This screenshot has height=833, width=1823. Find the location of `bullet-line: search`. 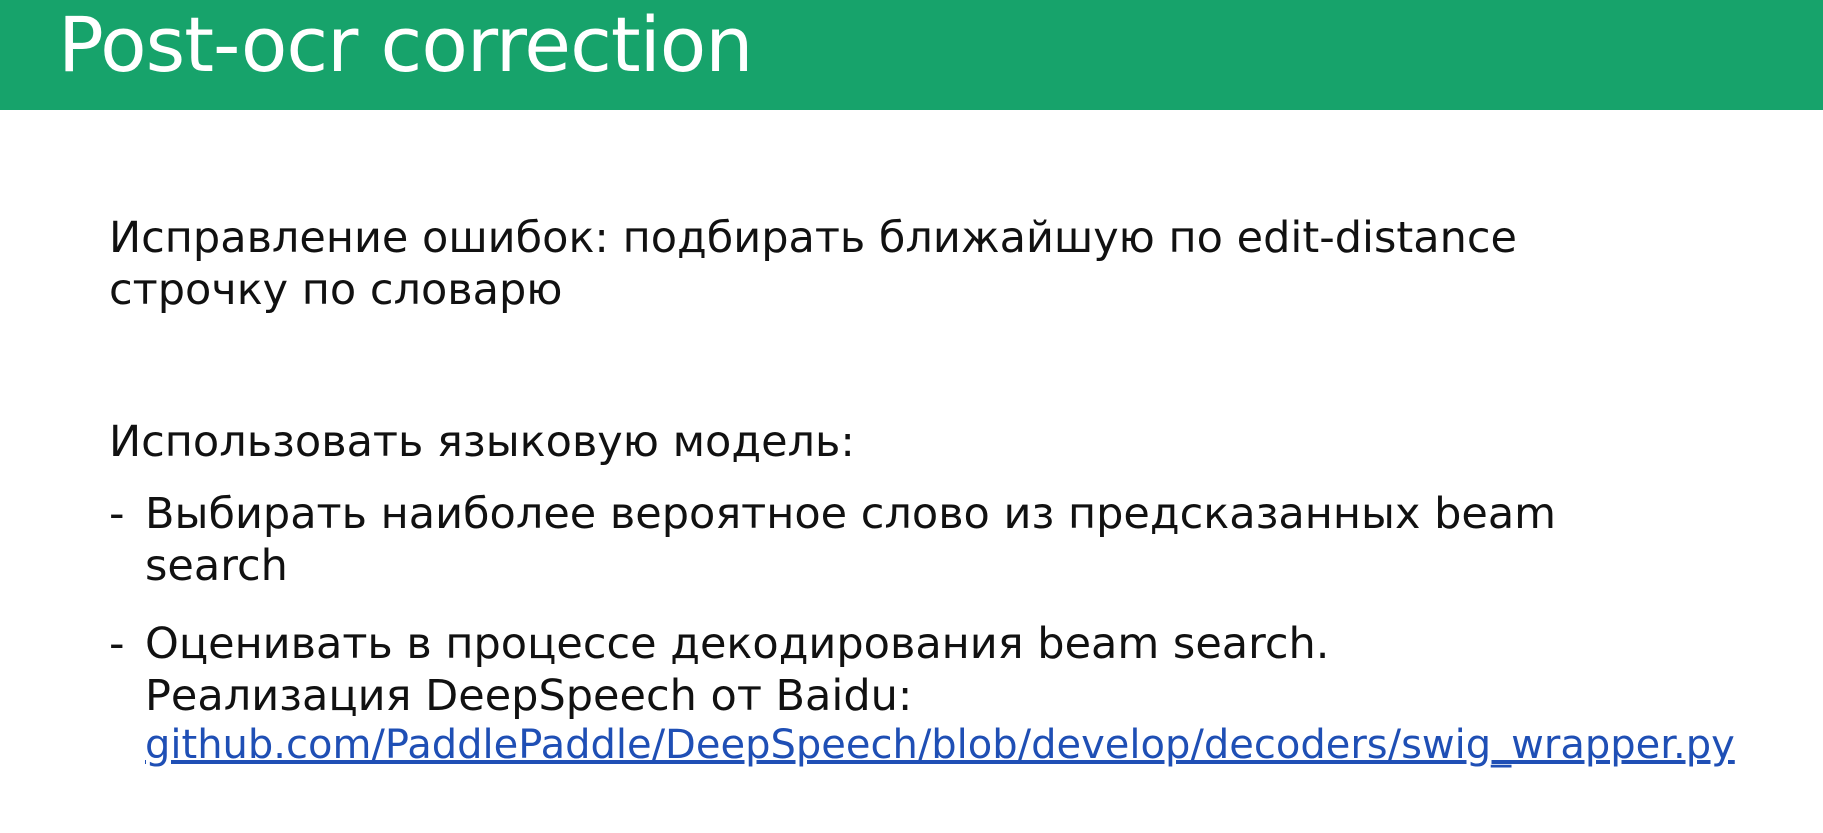

bullet-line: search is located at coordinates (216, 566).